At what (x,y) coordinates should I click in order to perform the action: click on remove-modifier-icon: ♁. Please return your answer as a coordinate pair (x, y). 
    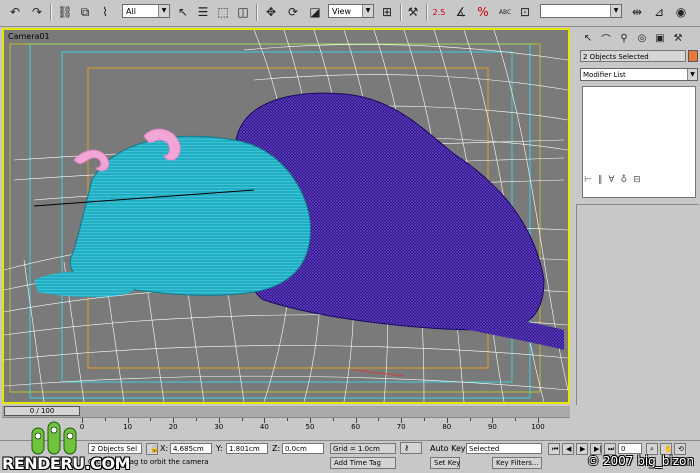
    Looking at the image, I should click on (624, 182).